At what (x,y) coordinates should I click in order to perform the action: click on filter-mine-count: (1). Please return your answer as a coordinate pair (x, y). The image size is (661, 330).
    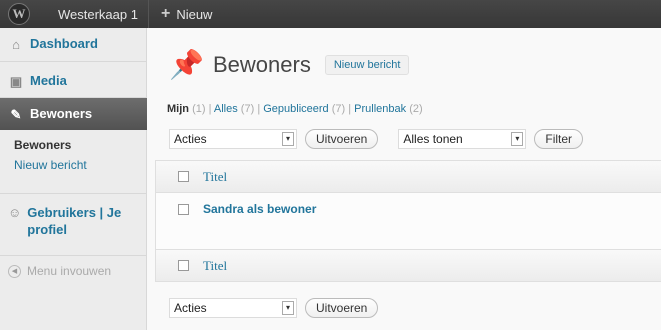
    Looking at the image, I should click on (199, 109).